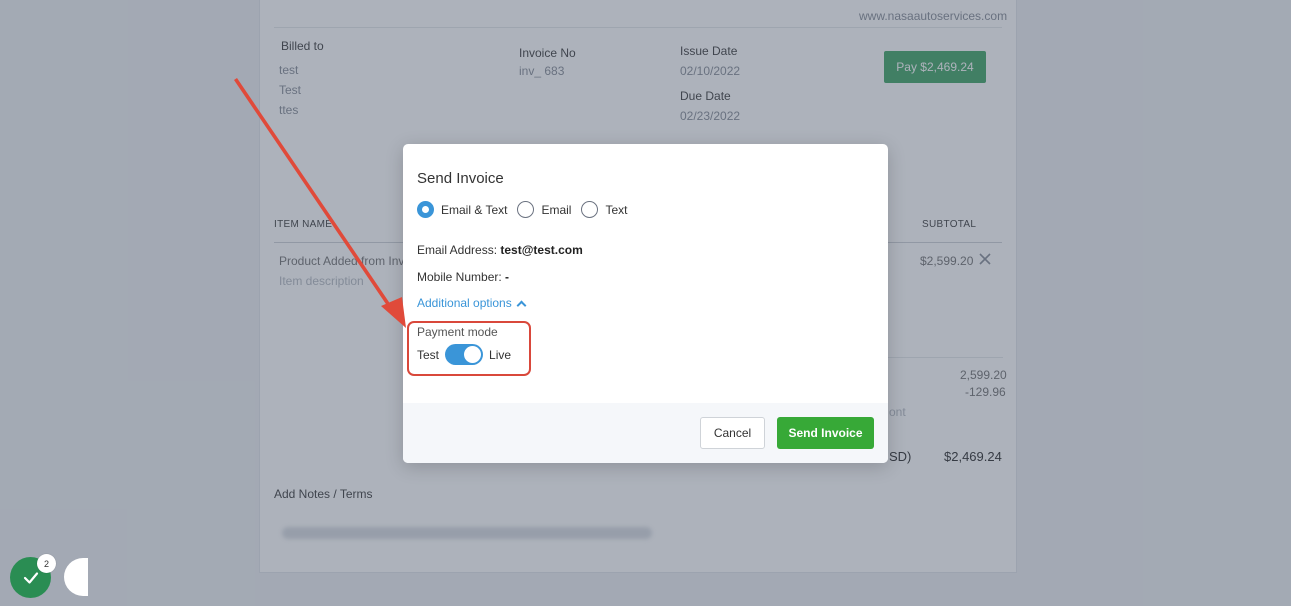 This screenshot has width=1291, height=606. What do you see at coordinates (459, 277) in the screenshot?
I see `mobile-number-label: Mobile Number:` at bounding box center [459, 277].